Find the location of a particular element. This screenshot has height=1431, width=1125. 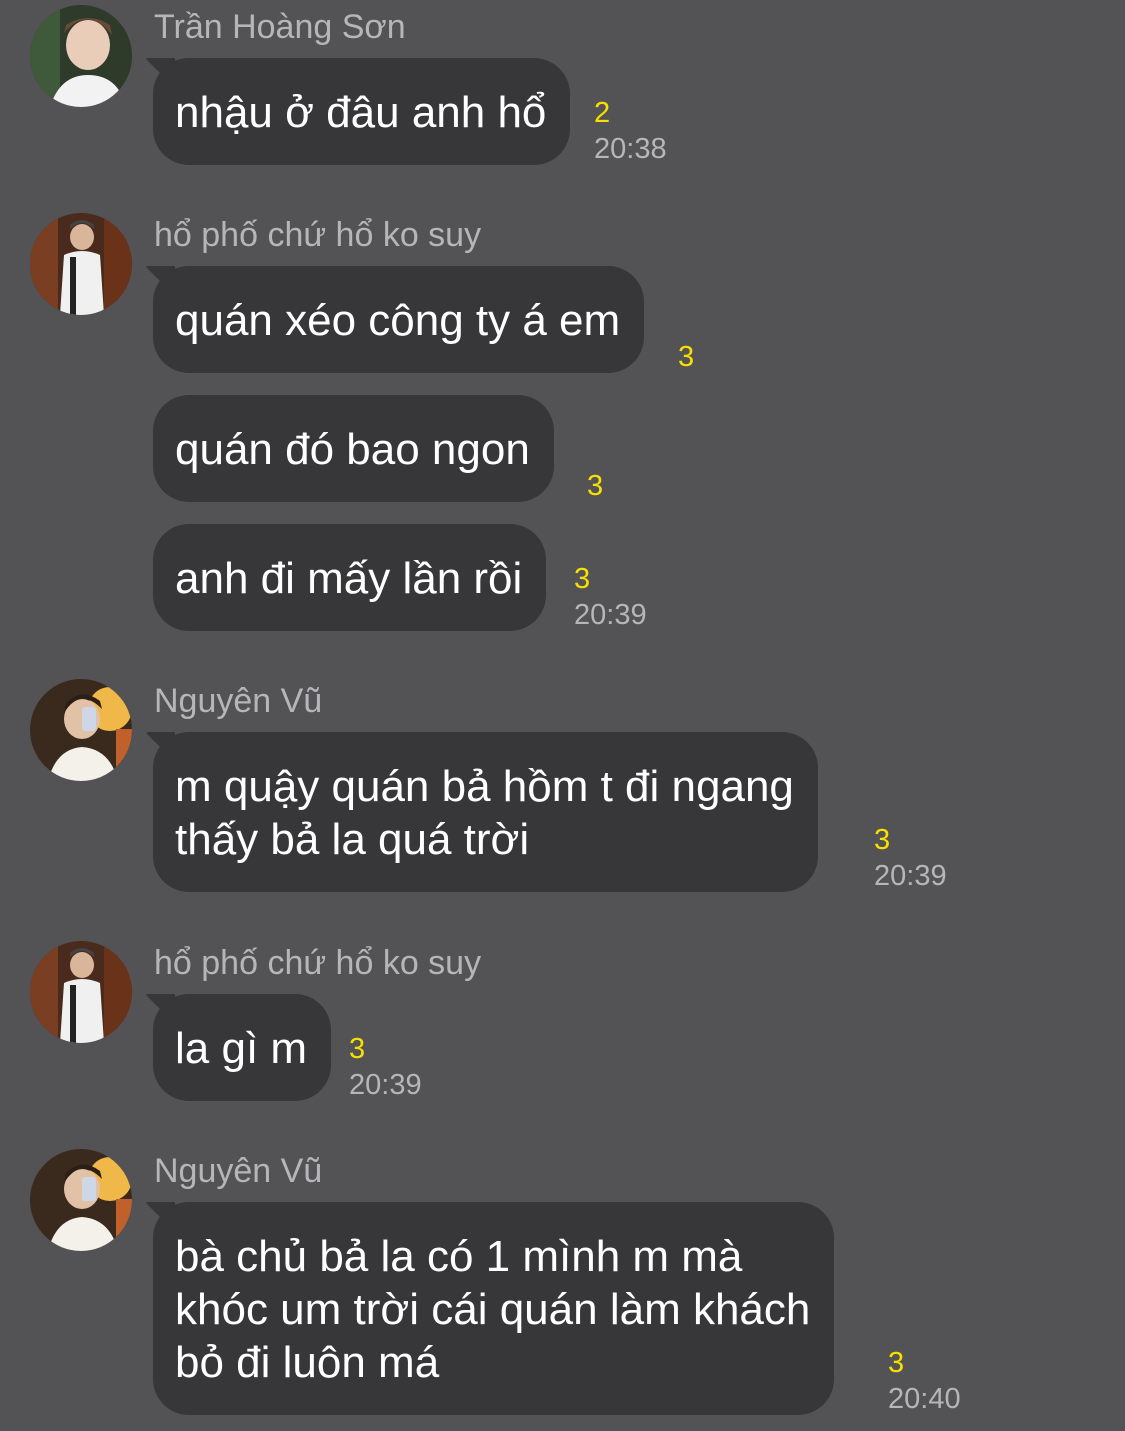

message-bubble: quán đó bao ngon is located at coordinates (353, 448).